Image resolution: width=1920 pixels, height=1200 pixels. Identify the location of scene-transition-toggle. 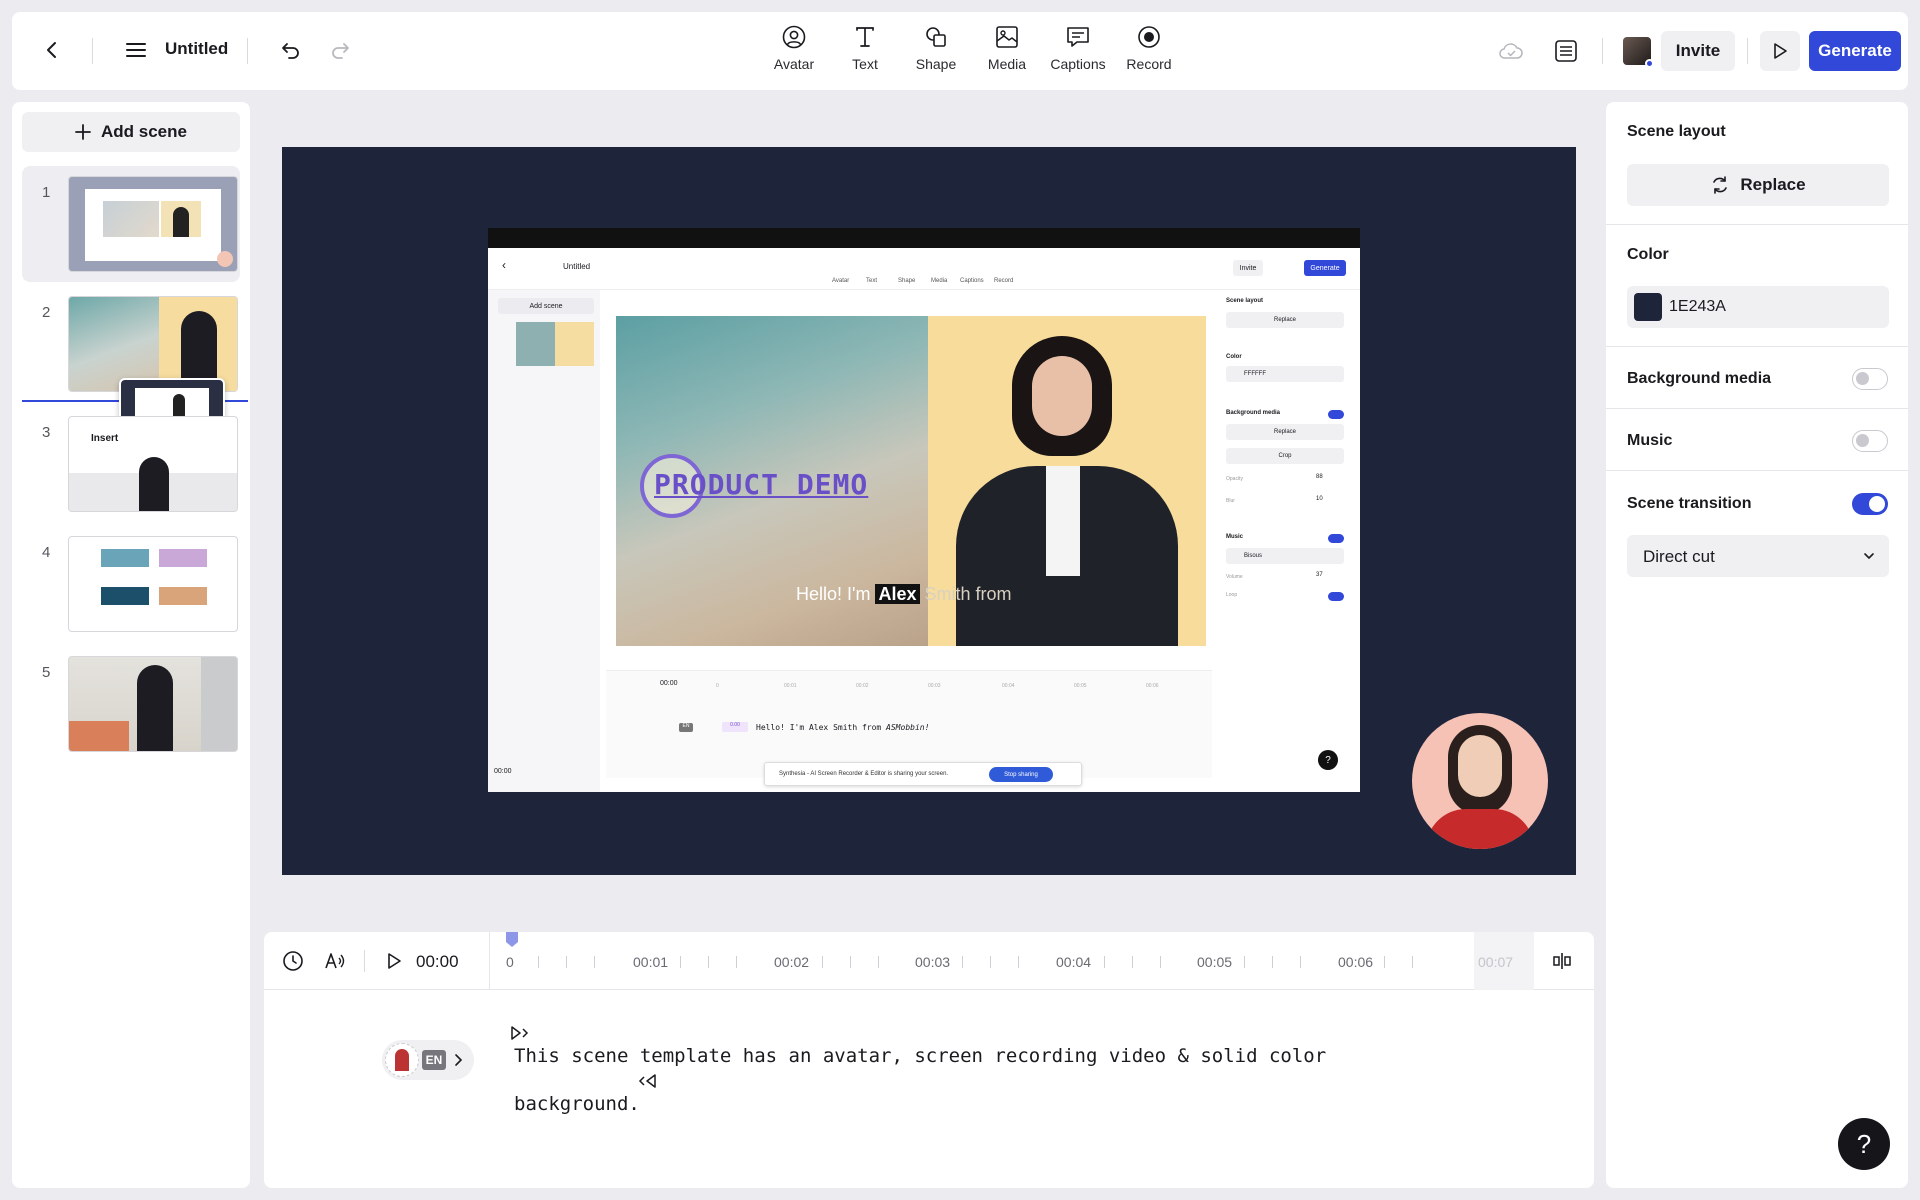
(1870, 504).